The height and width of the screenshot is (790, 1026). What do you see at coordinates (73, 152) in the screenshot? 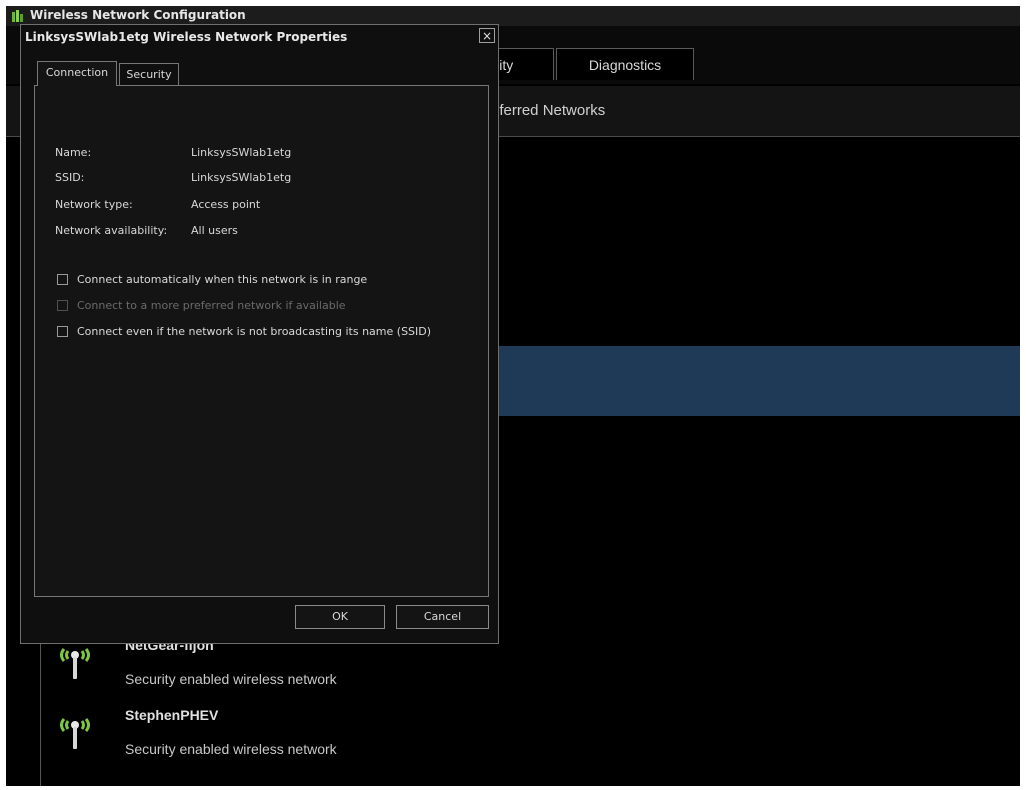
I see `name-label: Name:` at bounding box center [73, 152].